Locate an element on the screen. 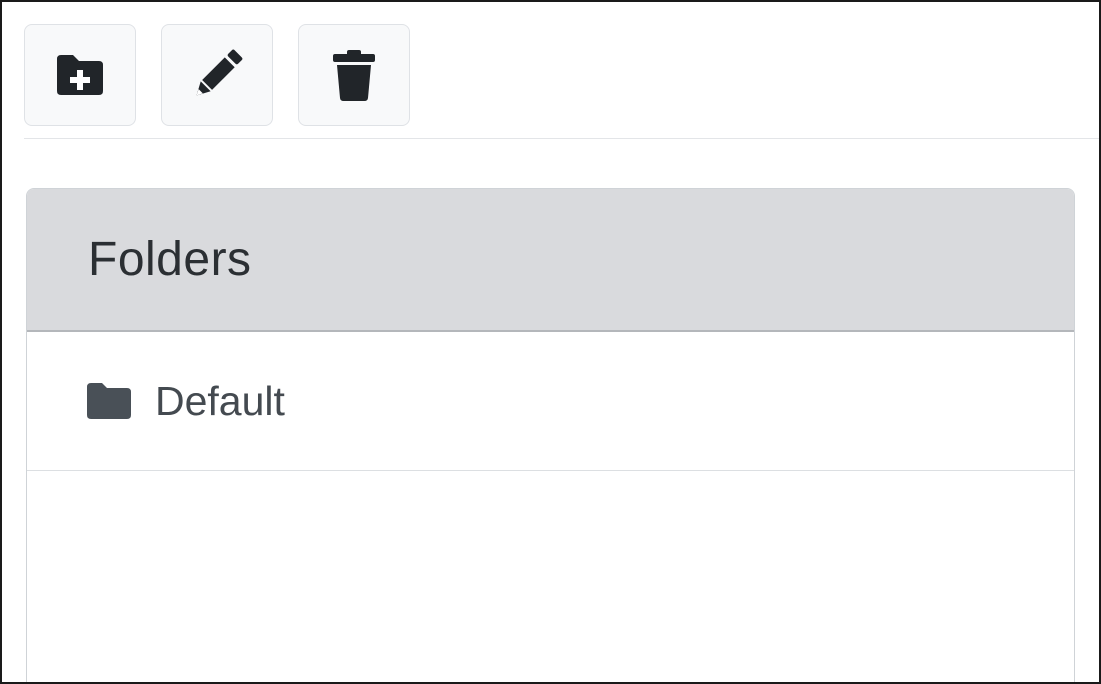  toolbar is located at coordinates (229, 75).